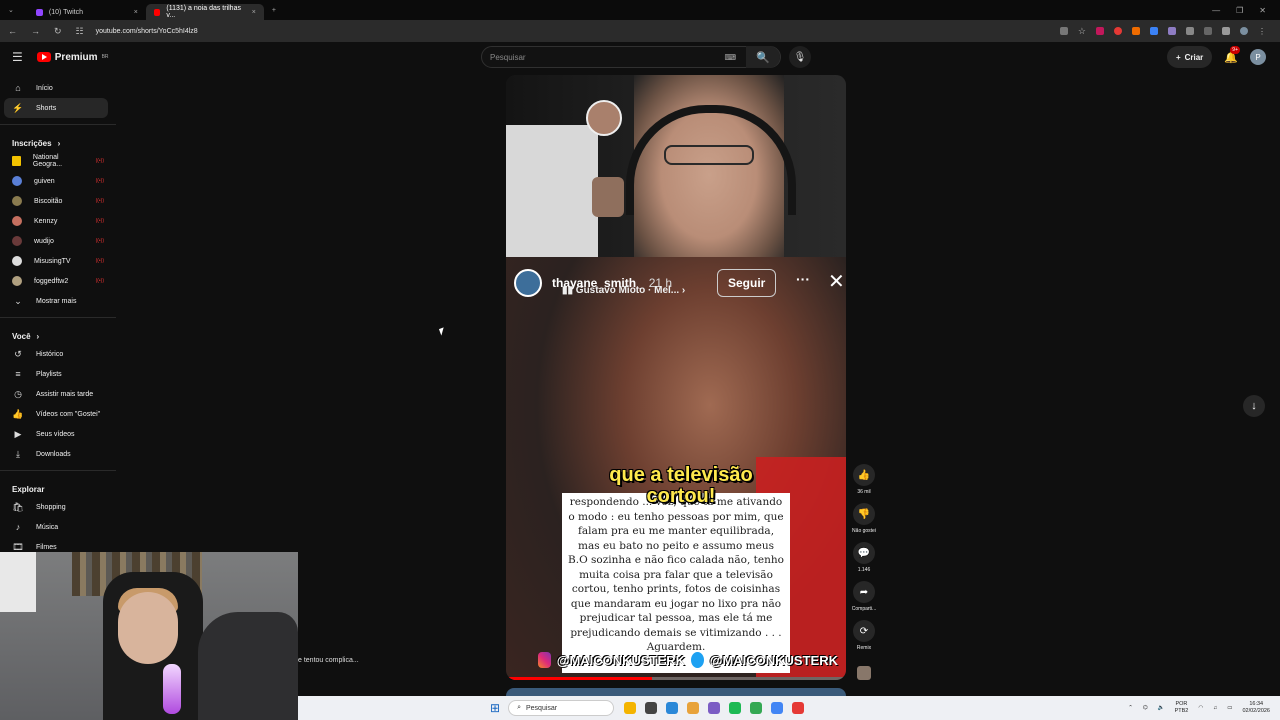 The width and height of the screenshot is (1280, 720). What do you see at coordinates (58, 241) in the screenshot?
I see `sidebar-item-channel: wudijo ((•))` at bounding box center [58, 241].